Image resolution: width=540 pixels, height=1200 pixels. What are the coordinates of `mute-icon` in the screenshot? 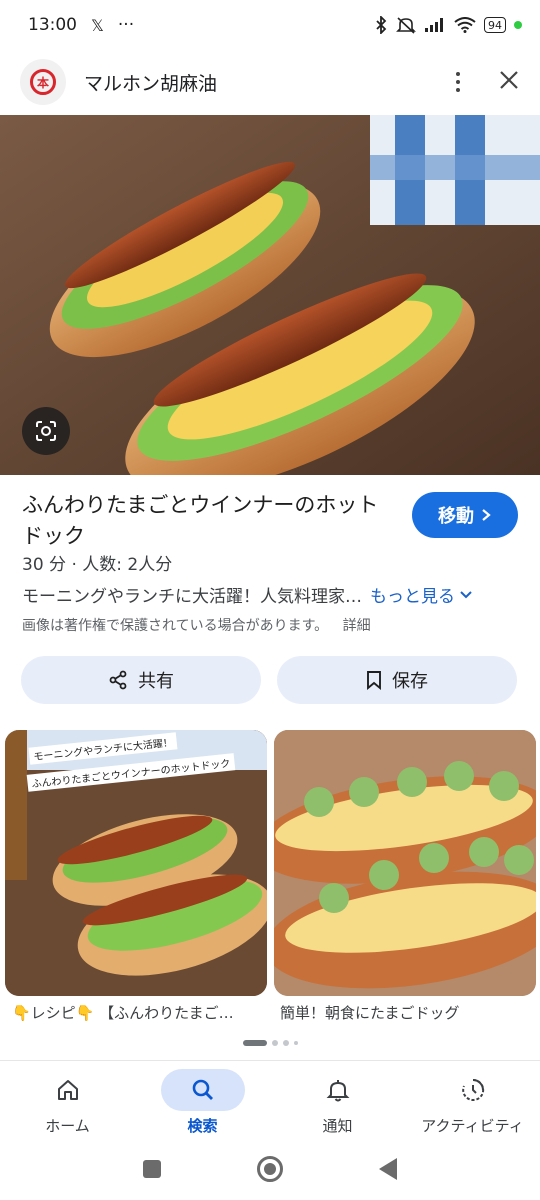 It's located at (406, 25).